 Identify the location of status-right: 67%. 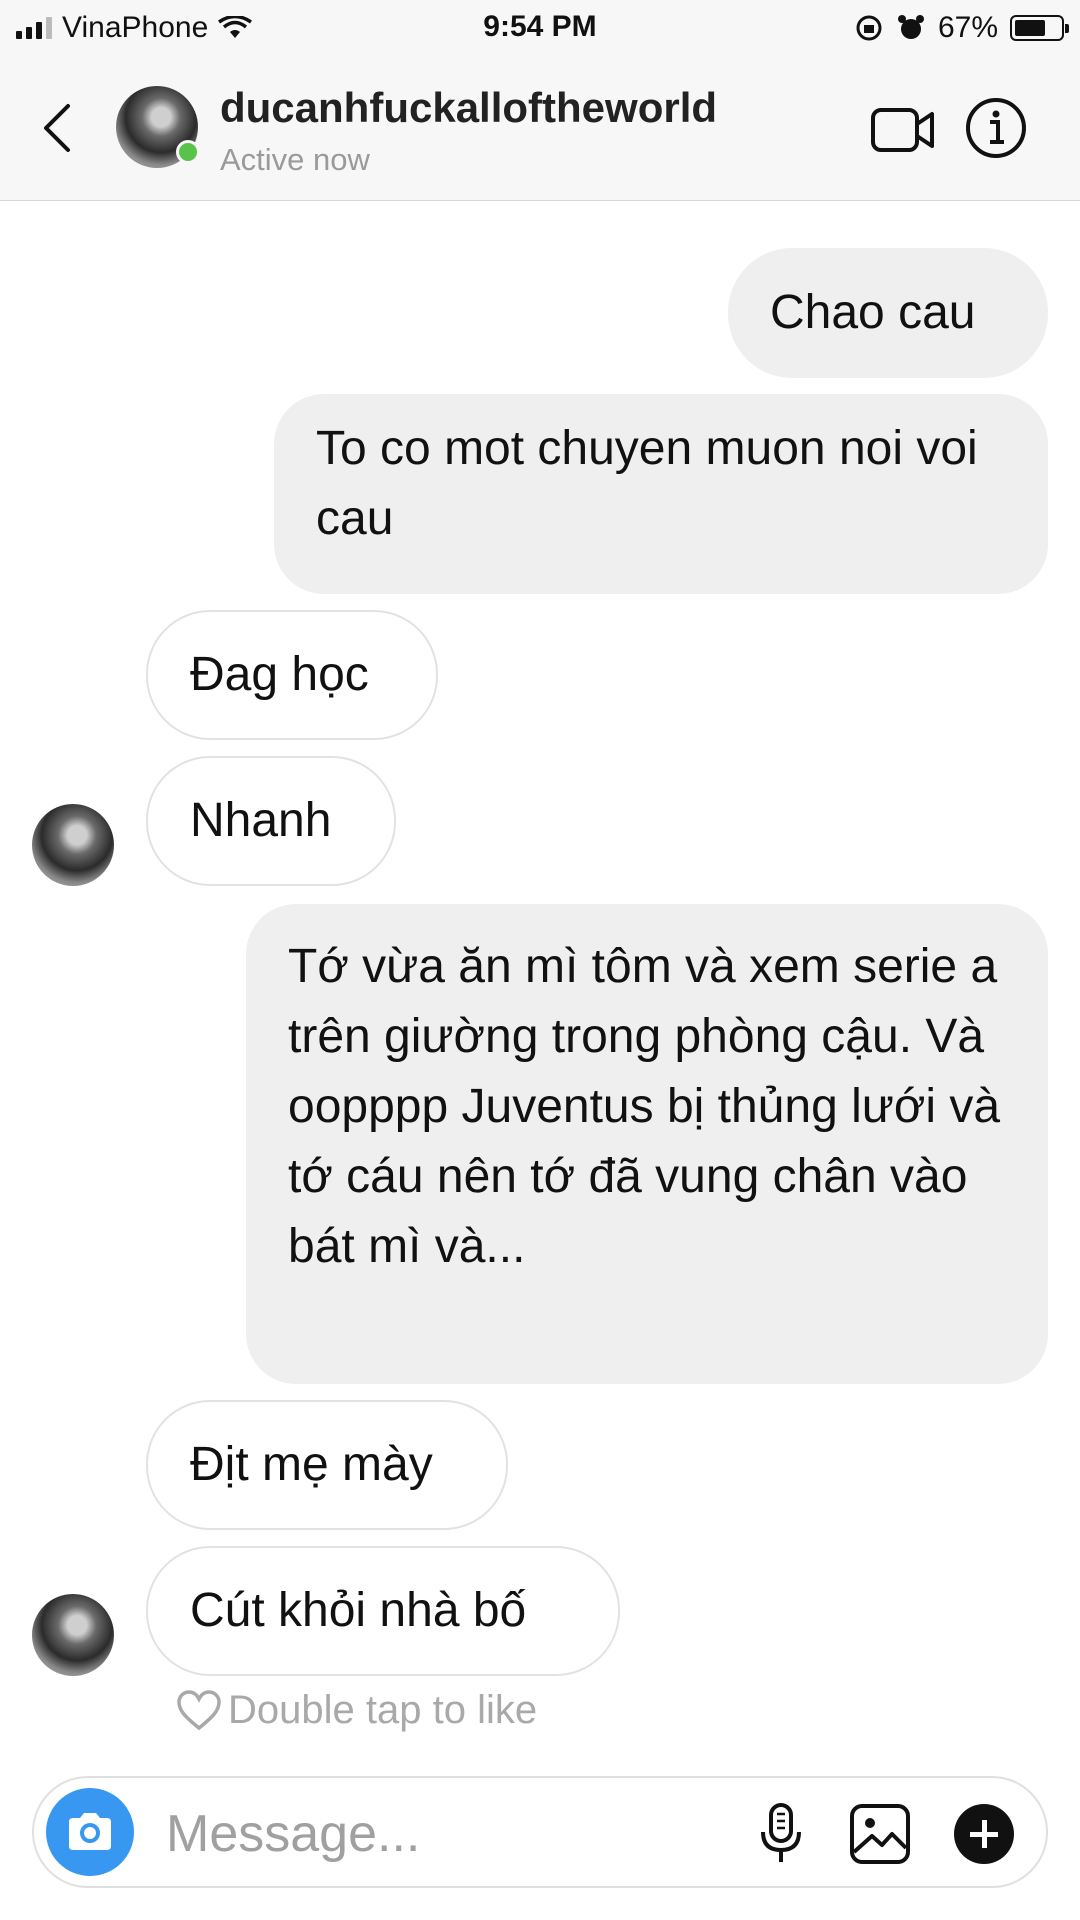
(961, 28).